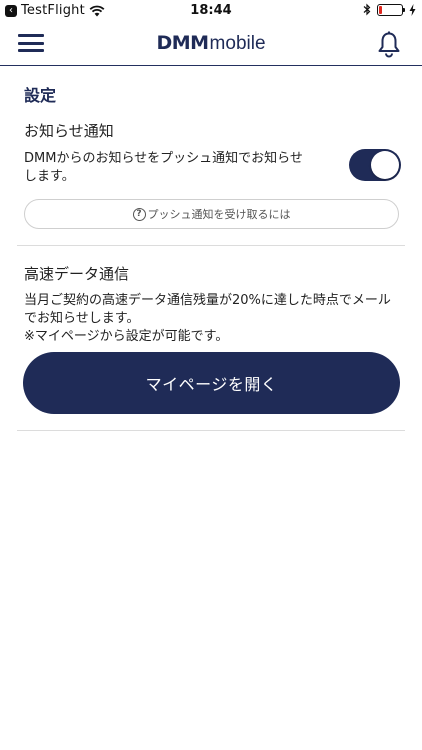  I want to click on push-help-button: ? プッシュ通知を受け取るには, so click(211, 214).